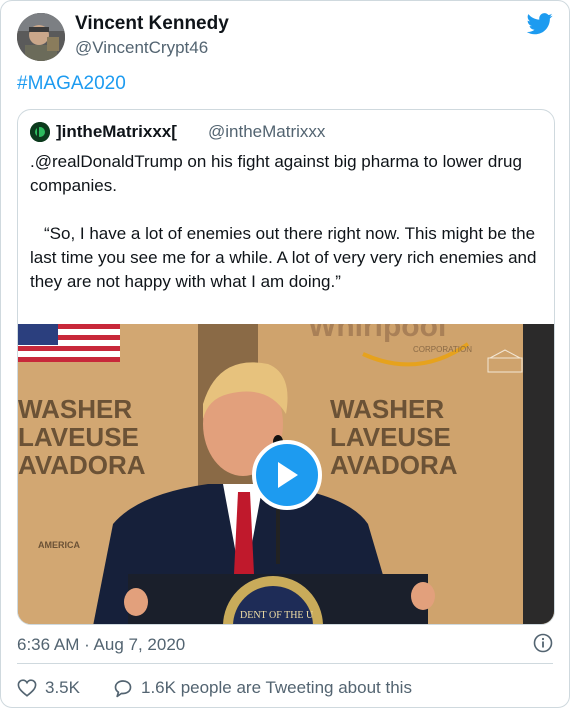 Image resolution: width=570 pixels, height=708 pixels. What do you see at coordinates (267, 131) in the screenshot?
I see `quoted-author-handle: @intheMatrixxx` at bounding box center [267, 131].